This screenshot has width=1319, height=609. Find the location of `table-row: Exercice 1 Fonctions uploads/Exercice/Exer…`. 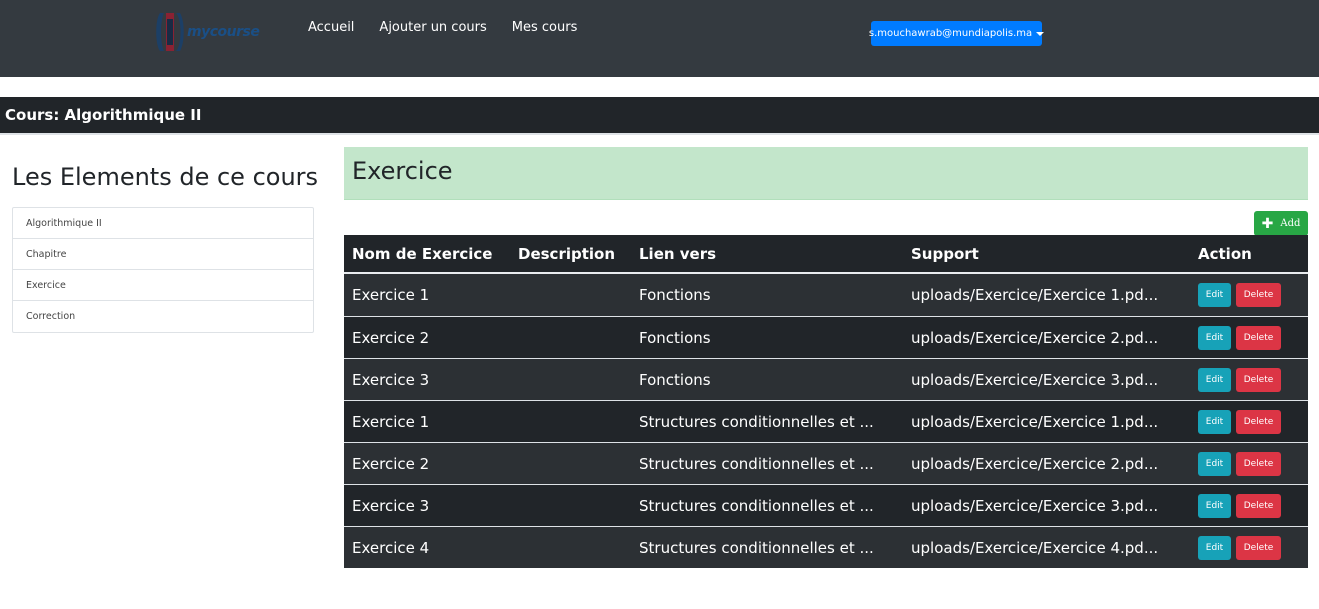

table-row: Exercice 1 Fonctions uploads/Exercice/Exer… is located at coordinates (826, 295).